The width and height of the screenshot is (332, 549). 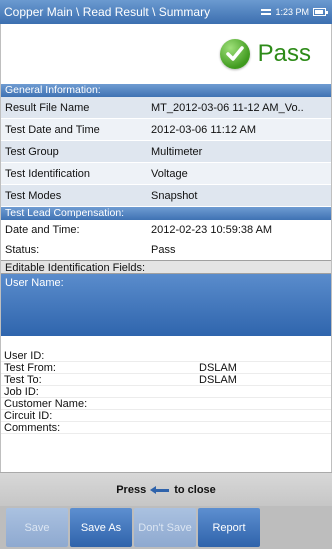 I want to click on clock: 1:23 PM, so click(x=292, y=12).